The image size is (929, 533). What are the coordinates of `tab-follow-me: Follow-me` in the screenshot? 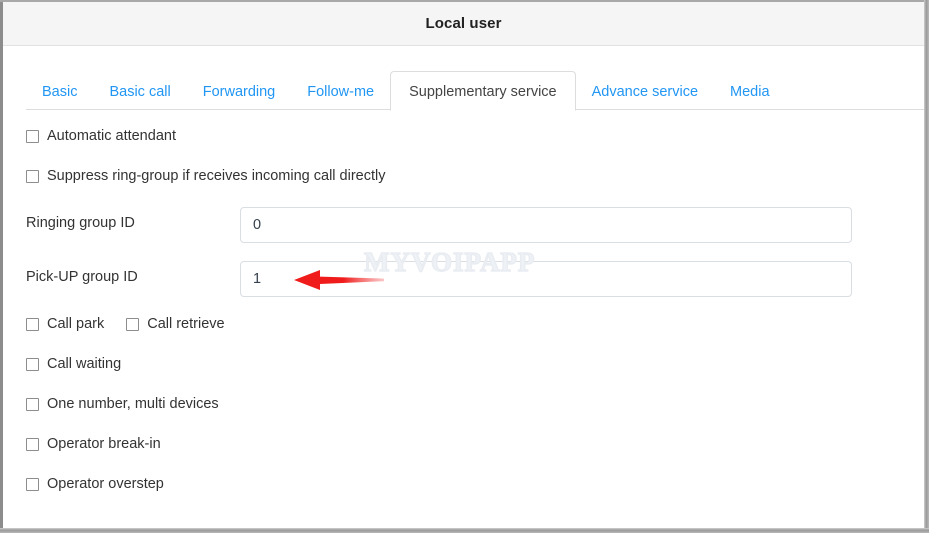 It's located at (340, 91).